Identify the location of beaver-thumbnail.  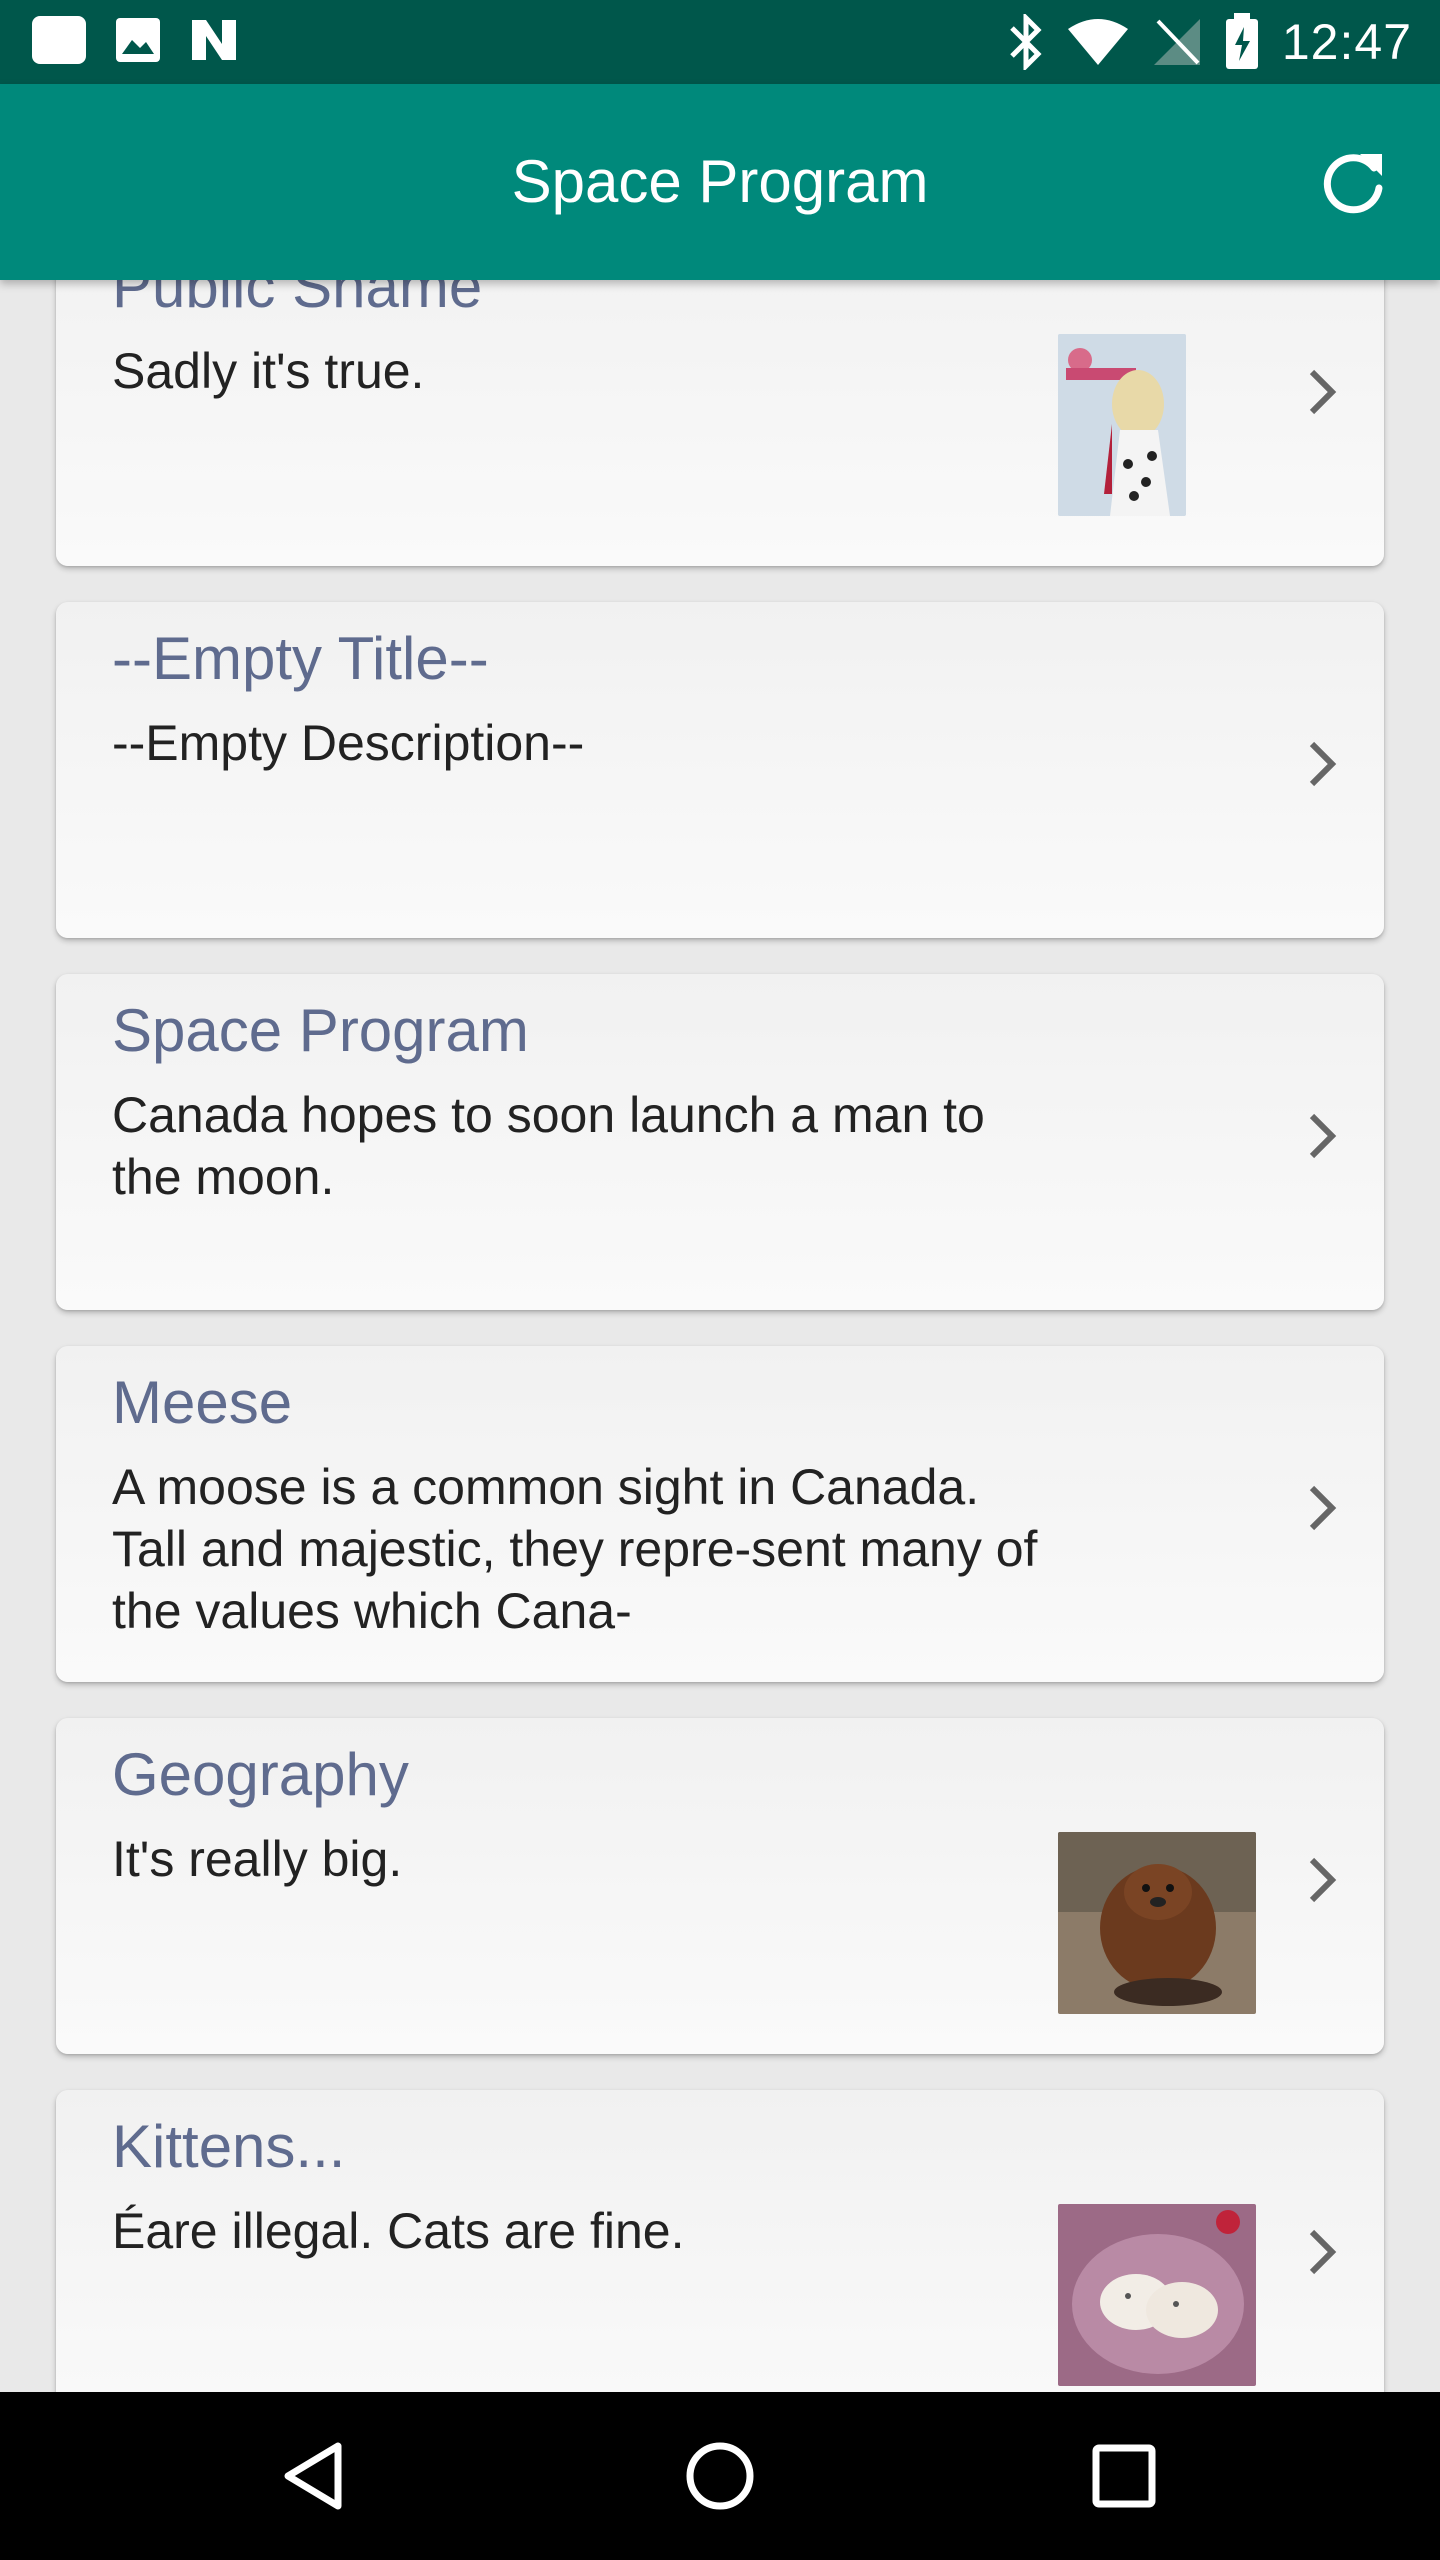
(1157, 1923).